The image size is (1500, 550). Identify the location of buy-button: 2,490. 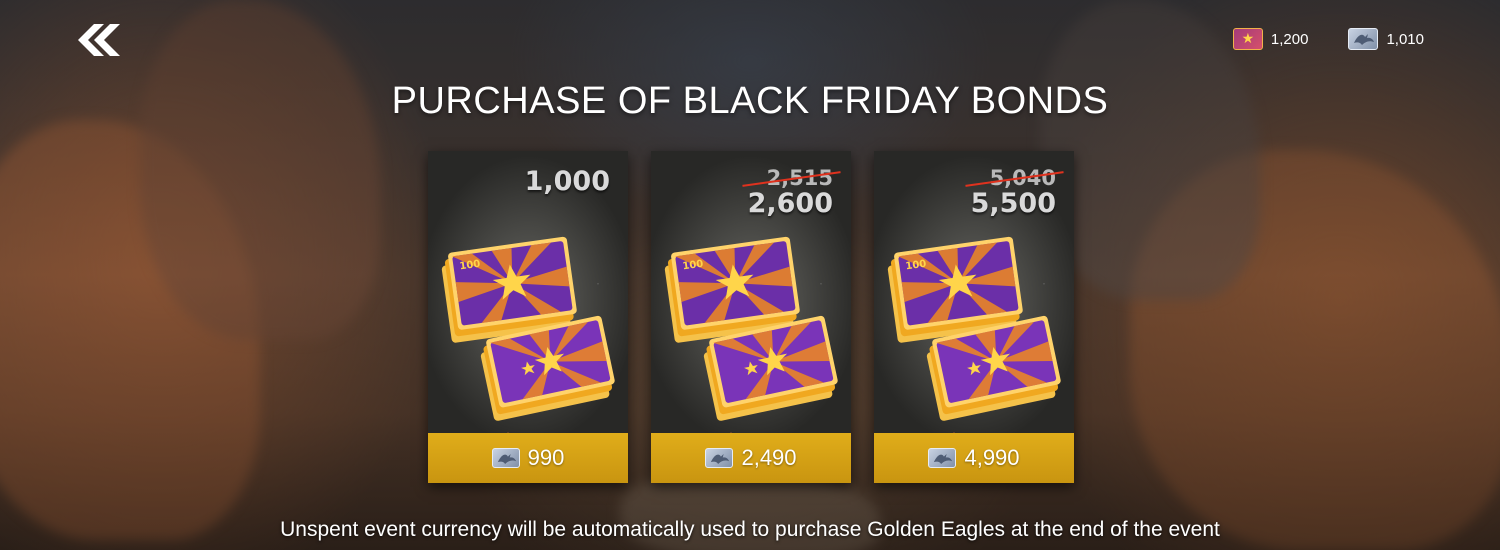
(751, 458).